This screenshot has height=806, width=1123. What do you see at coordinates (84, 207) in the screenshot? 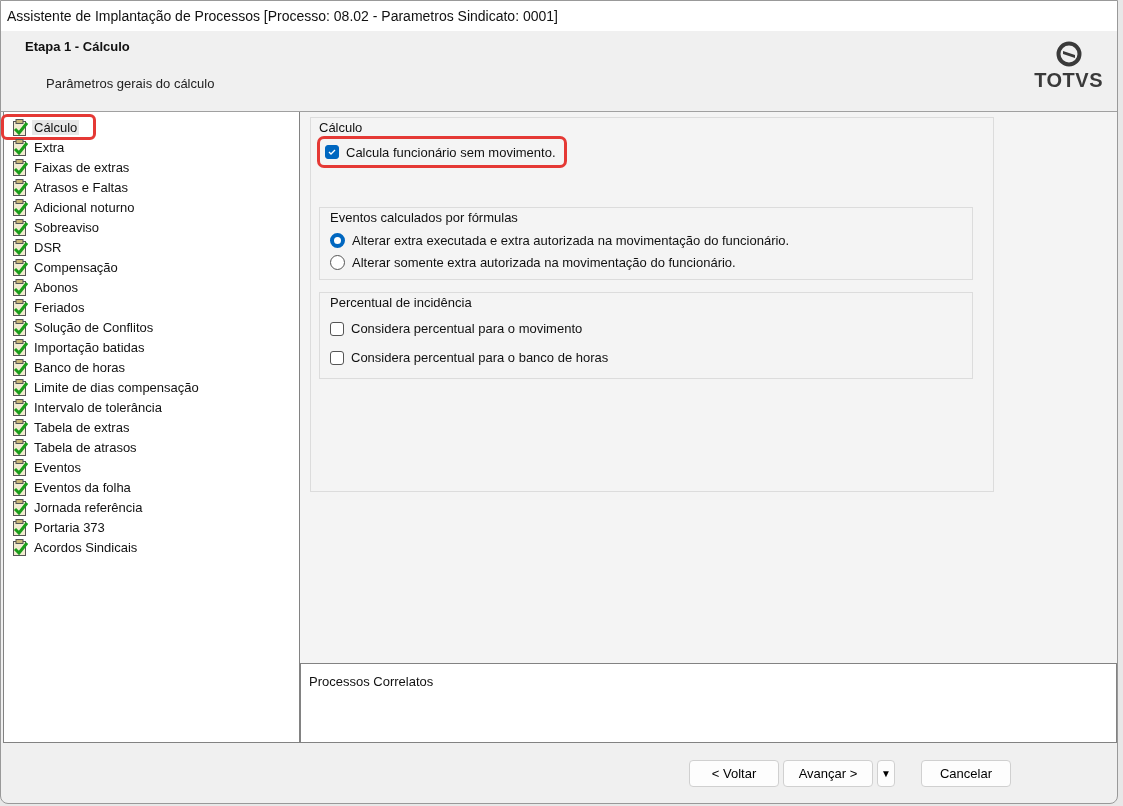
I see `tree-item: Adicional noturno` at bounding box center [84, 207].